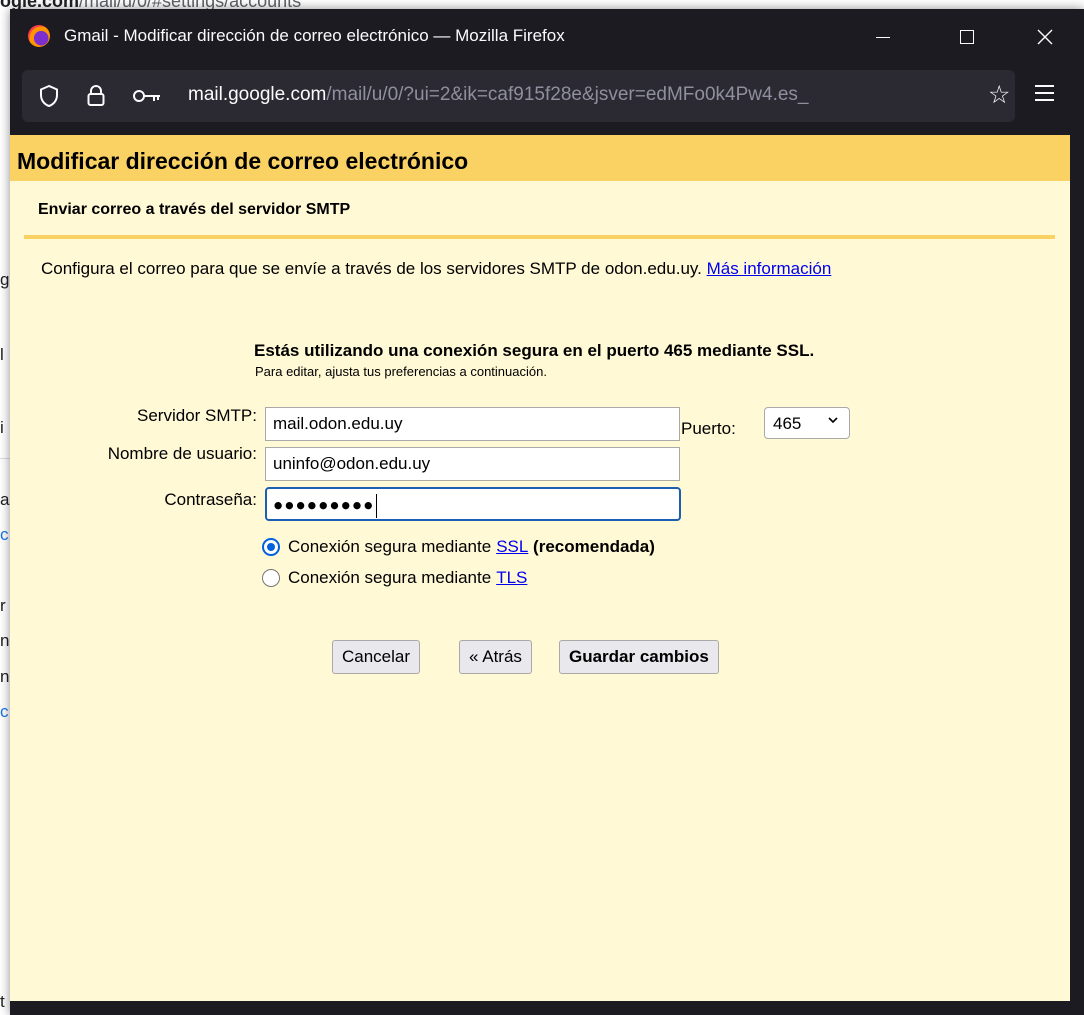 This screenshot has height=1015, width=1084. What do you see at coordinates (807, 423) in the screenshot?
I see `port-select: 465` at bounding box center [807, 423].